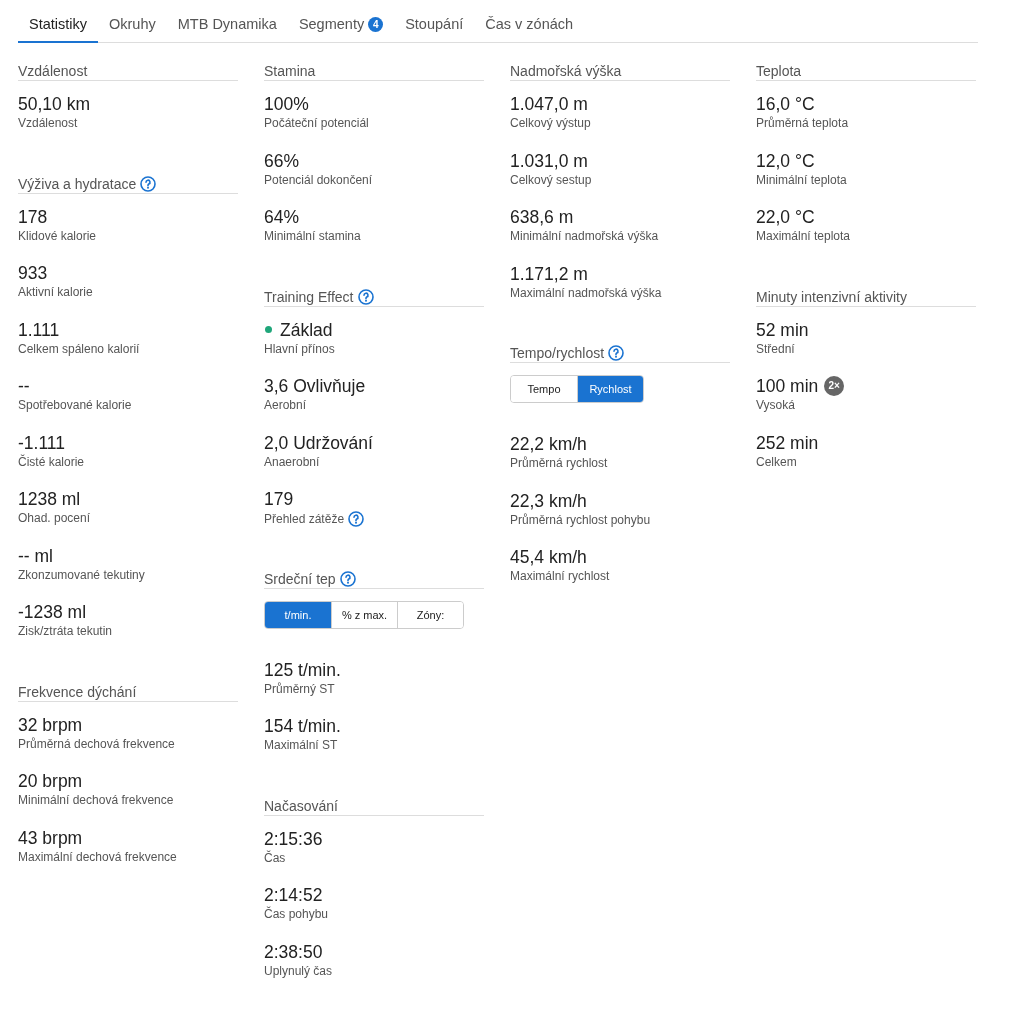 This screenshot has height=1009, width=1028. What do you see at coordinates (24, 386) in the screenshot?
I see `stat-value: --` at bounding box center [24, 386].